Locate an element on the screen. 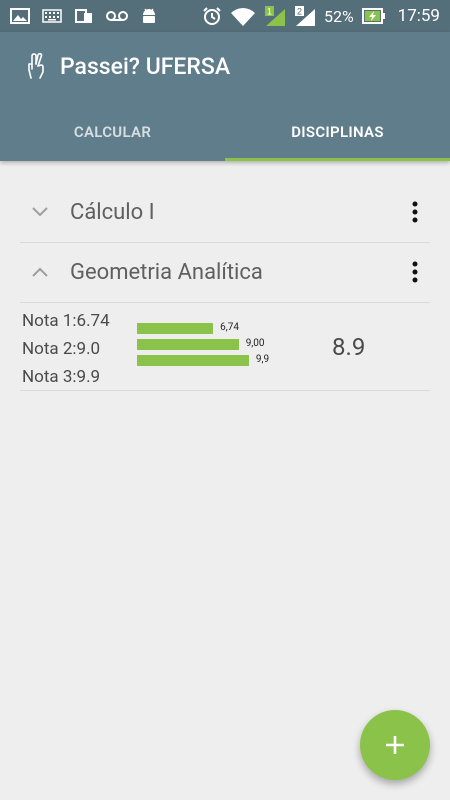  status-bar-right: 1 2 52% 17:59 is located at coordinates (321, 16).